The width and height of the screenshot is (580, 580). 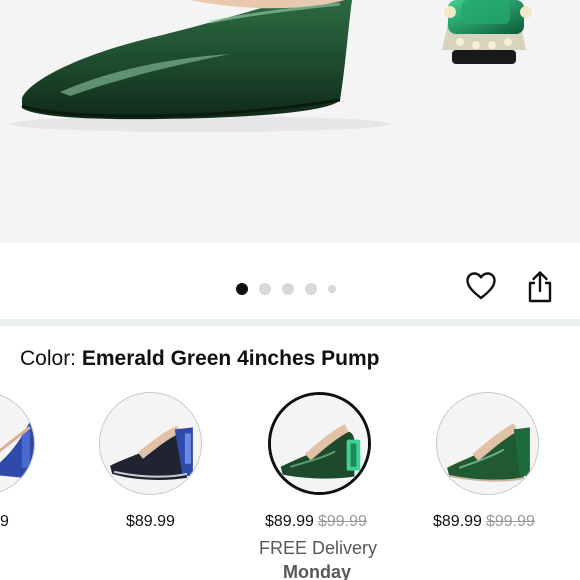 What do you see at coordinates (290, 322) in the screenshot?
I see `section-divider` at bounding box center [290, 322].